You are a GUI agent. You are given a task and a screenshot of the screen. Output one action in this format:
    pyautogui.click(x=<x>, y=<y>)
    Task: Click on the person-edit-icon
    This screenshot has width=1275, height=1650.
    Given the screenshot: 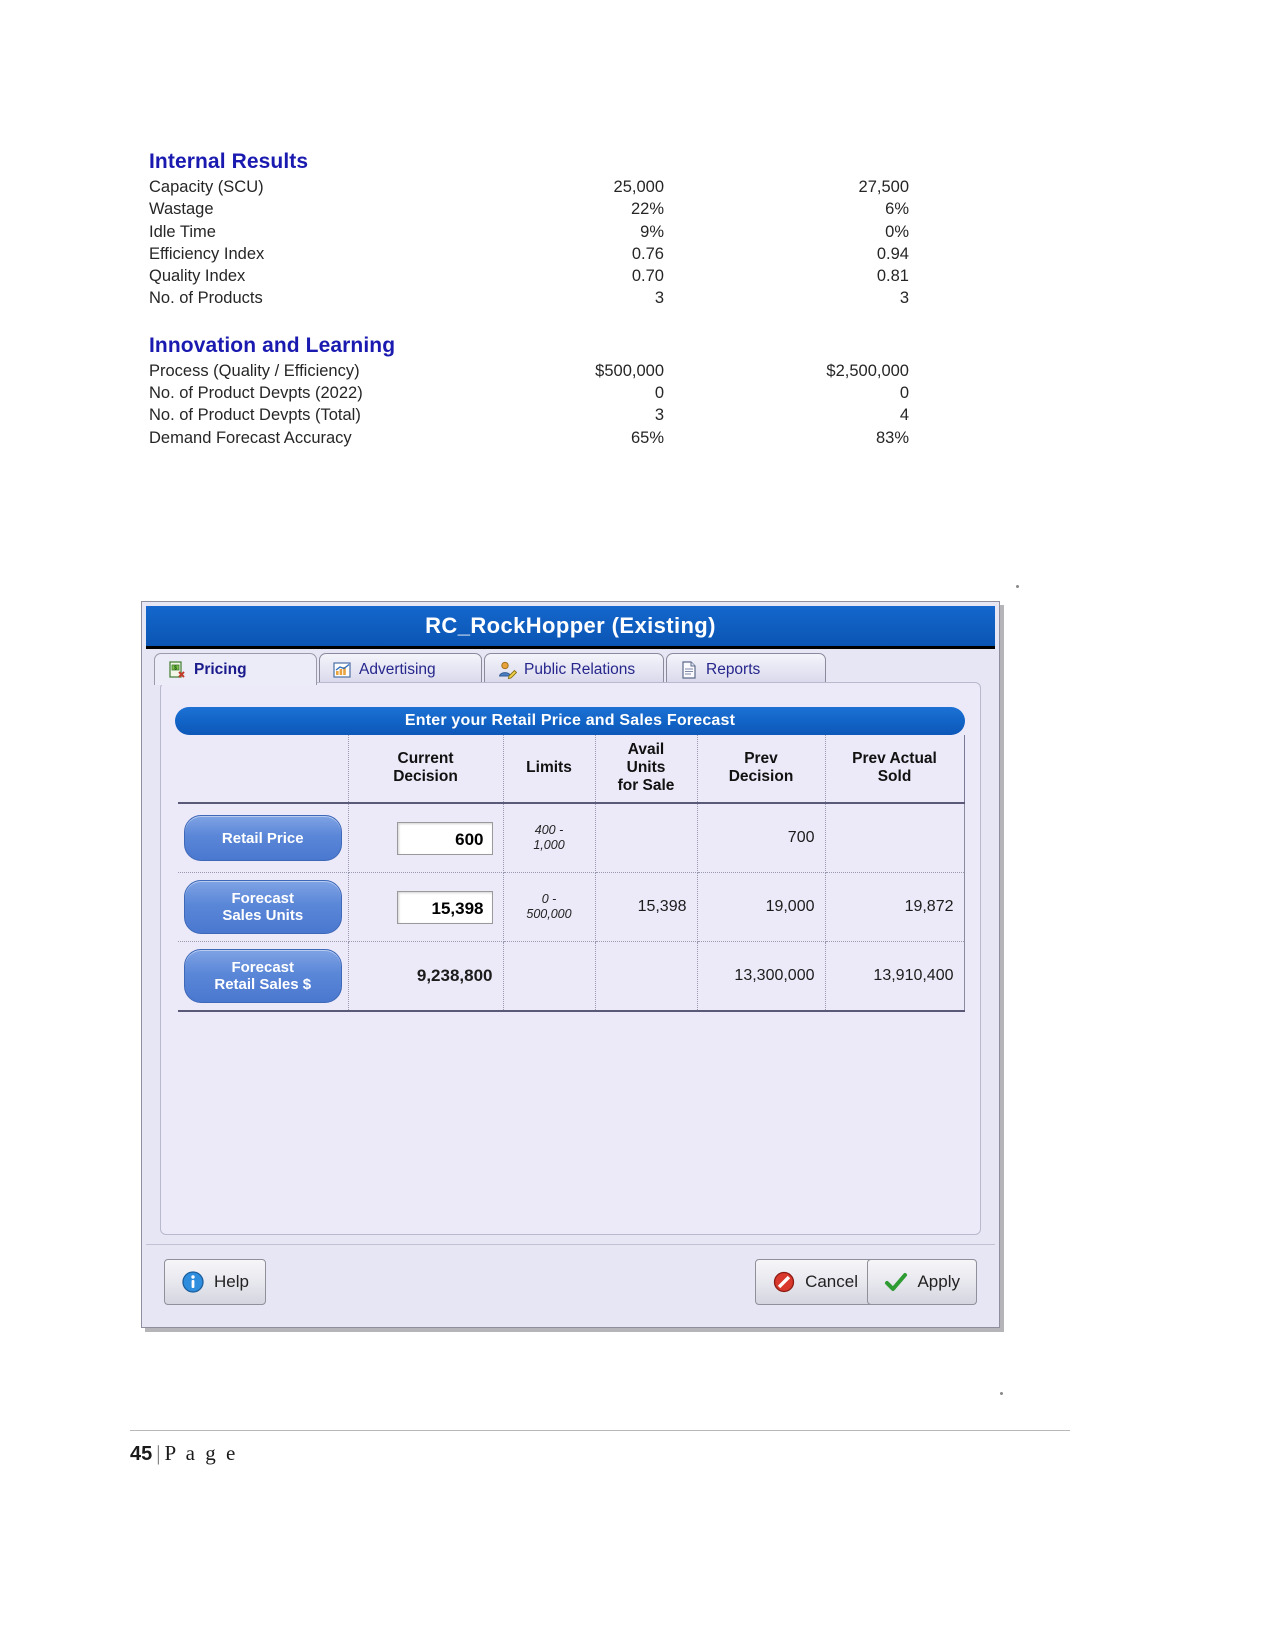 What is the action you would take?
    pyautogui.click(x=507, y=670)
    